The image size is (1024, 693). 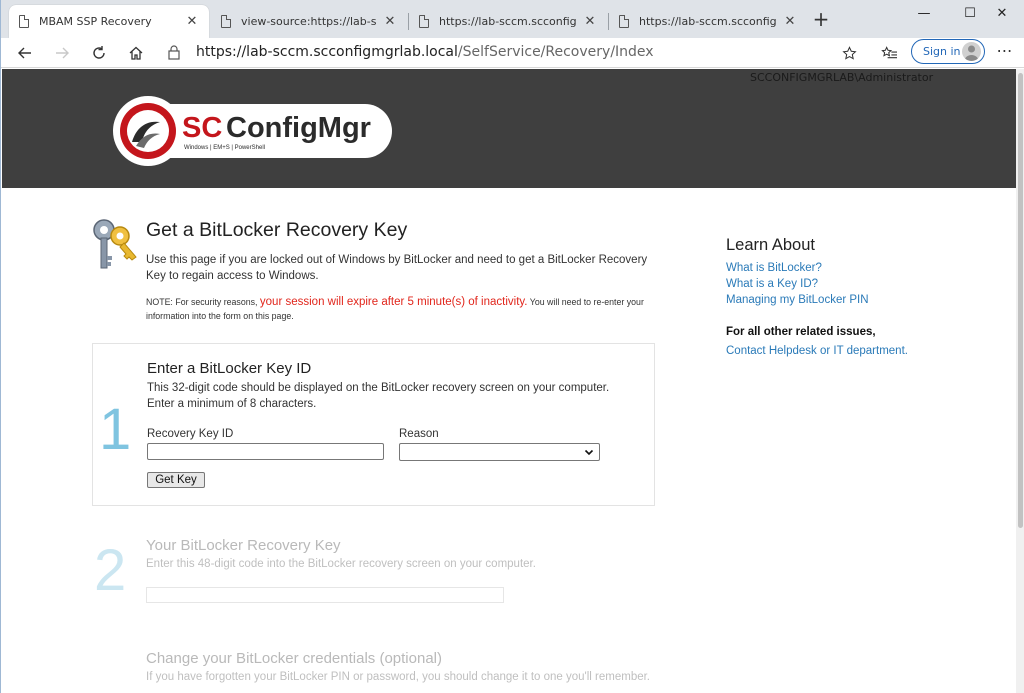 What do you see at coordinates (589, 452) in the screenshot?
I see `chevron-down-icon` at bounding box center [589, 452].